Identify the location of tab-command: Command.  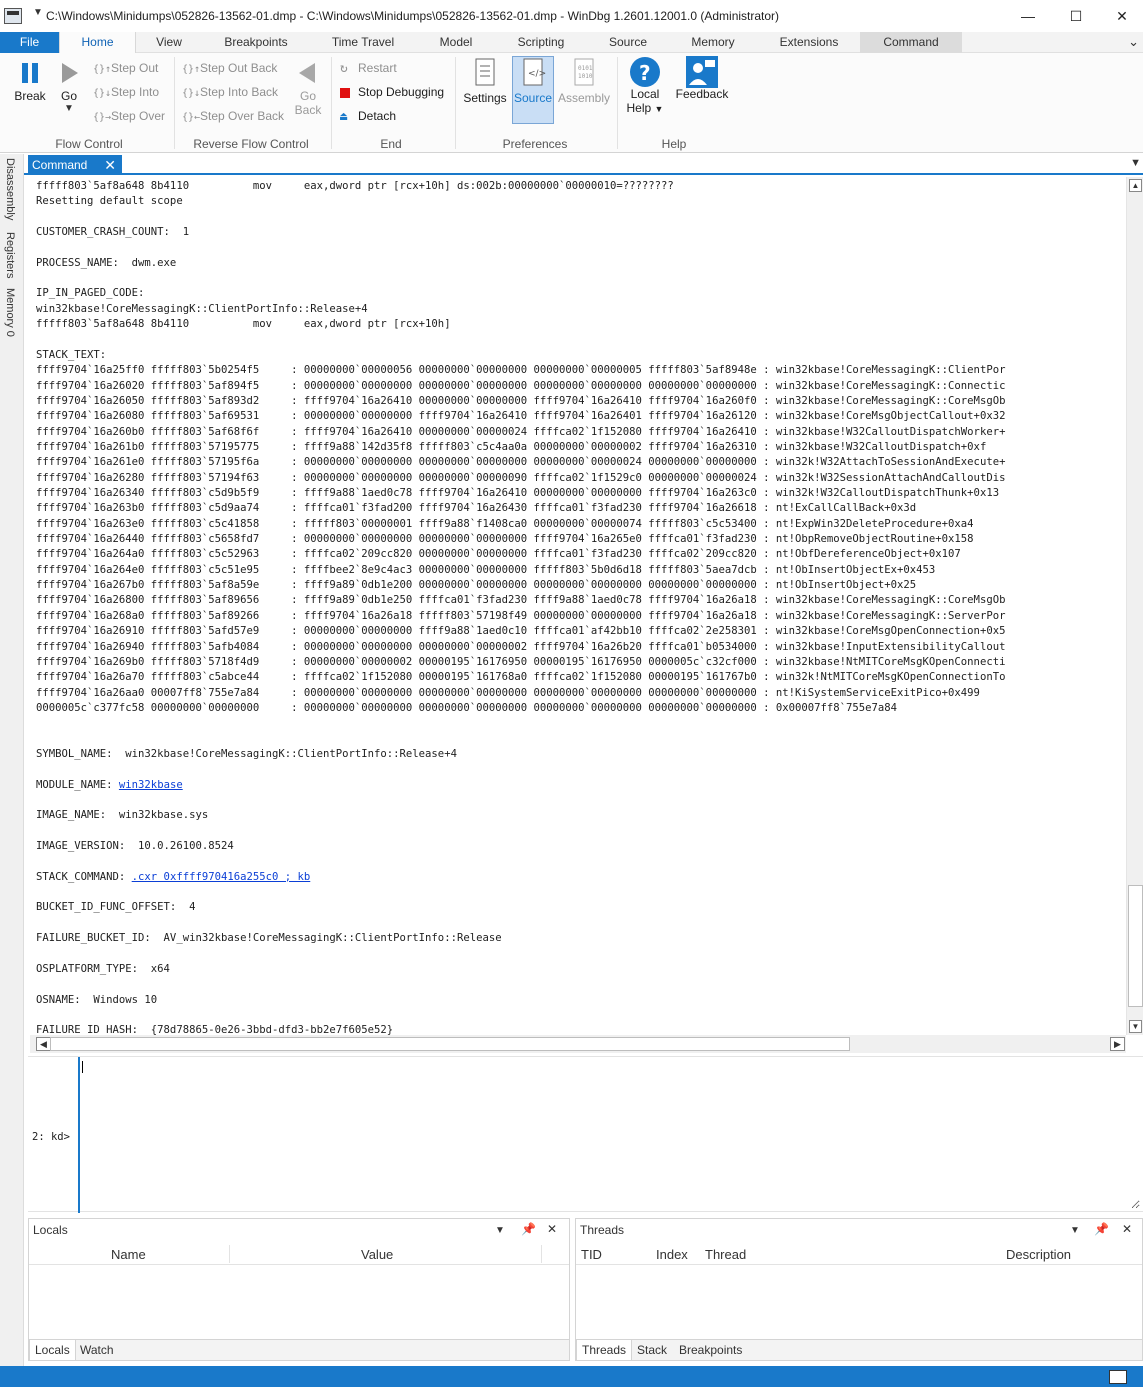
(911, 42).